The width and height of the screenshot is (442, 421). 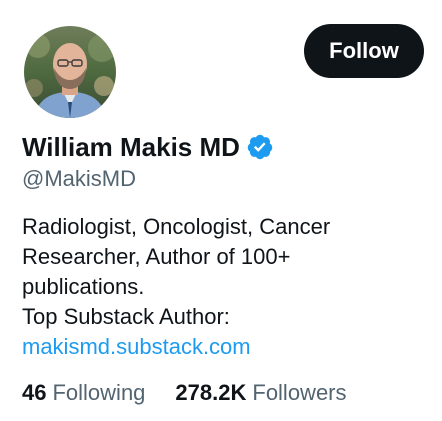 What do you see at coordinates (176, 226) in the screenshot?
I see `bio-line: Radiologist, Oncologist, Cancer` at bounding box center [176, 226].